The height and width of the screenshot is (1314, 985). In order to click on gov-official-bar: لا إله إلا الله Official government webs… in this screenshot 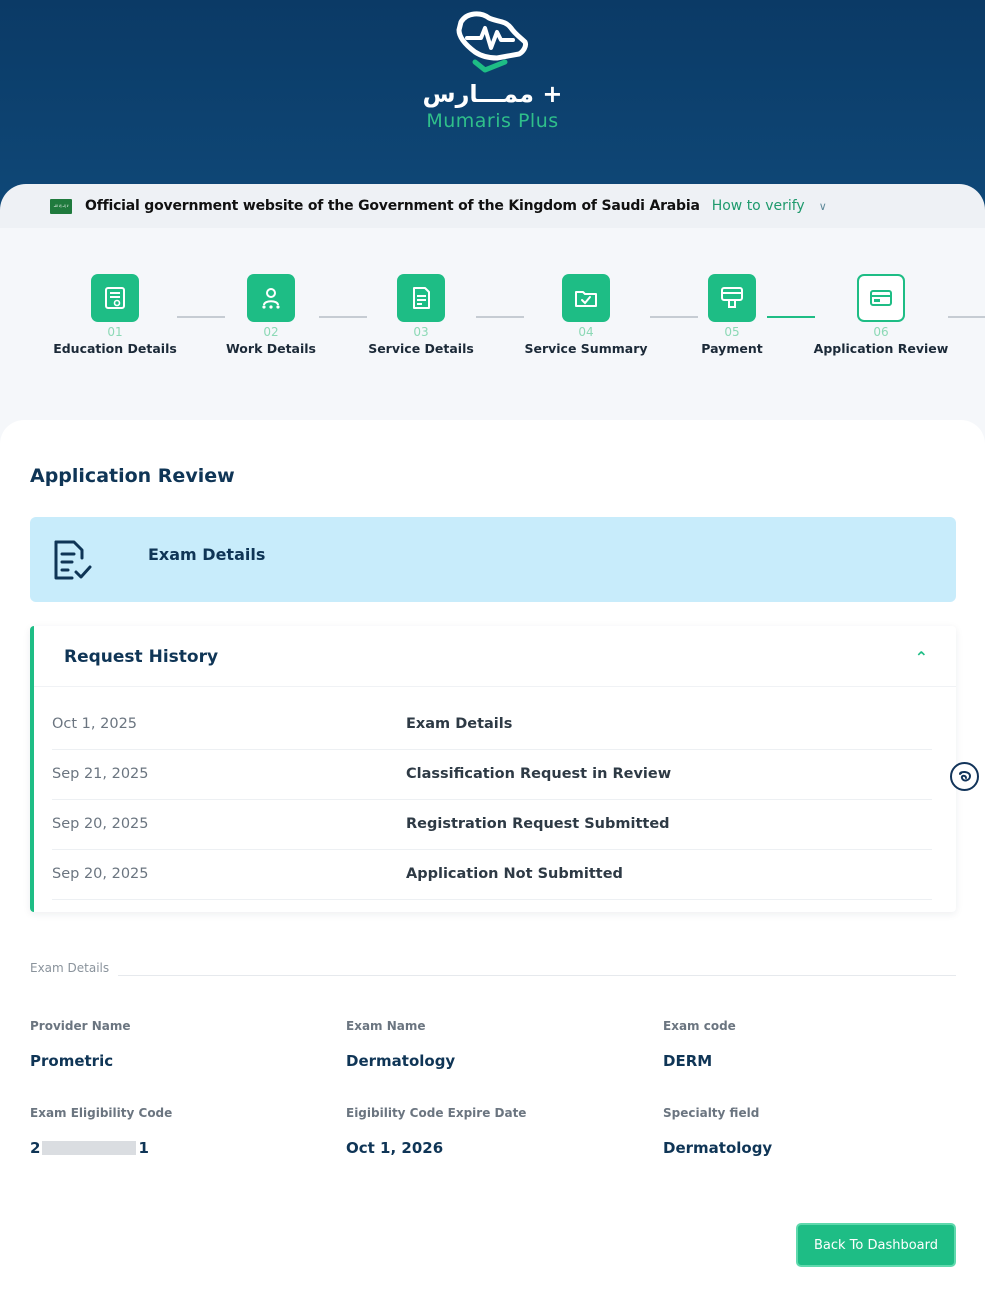, I will do `click(492, 206)`.